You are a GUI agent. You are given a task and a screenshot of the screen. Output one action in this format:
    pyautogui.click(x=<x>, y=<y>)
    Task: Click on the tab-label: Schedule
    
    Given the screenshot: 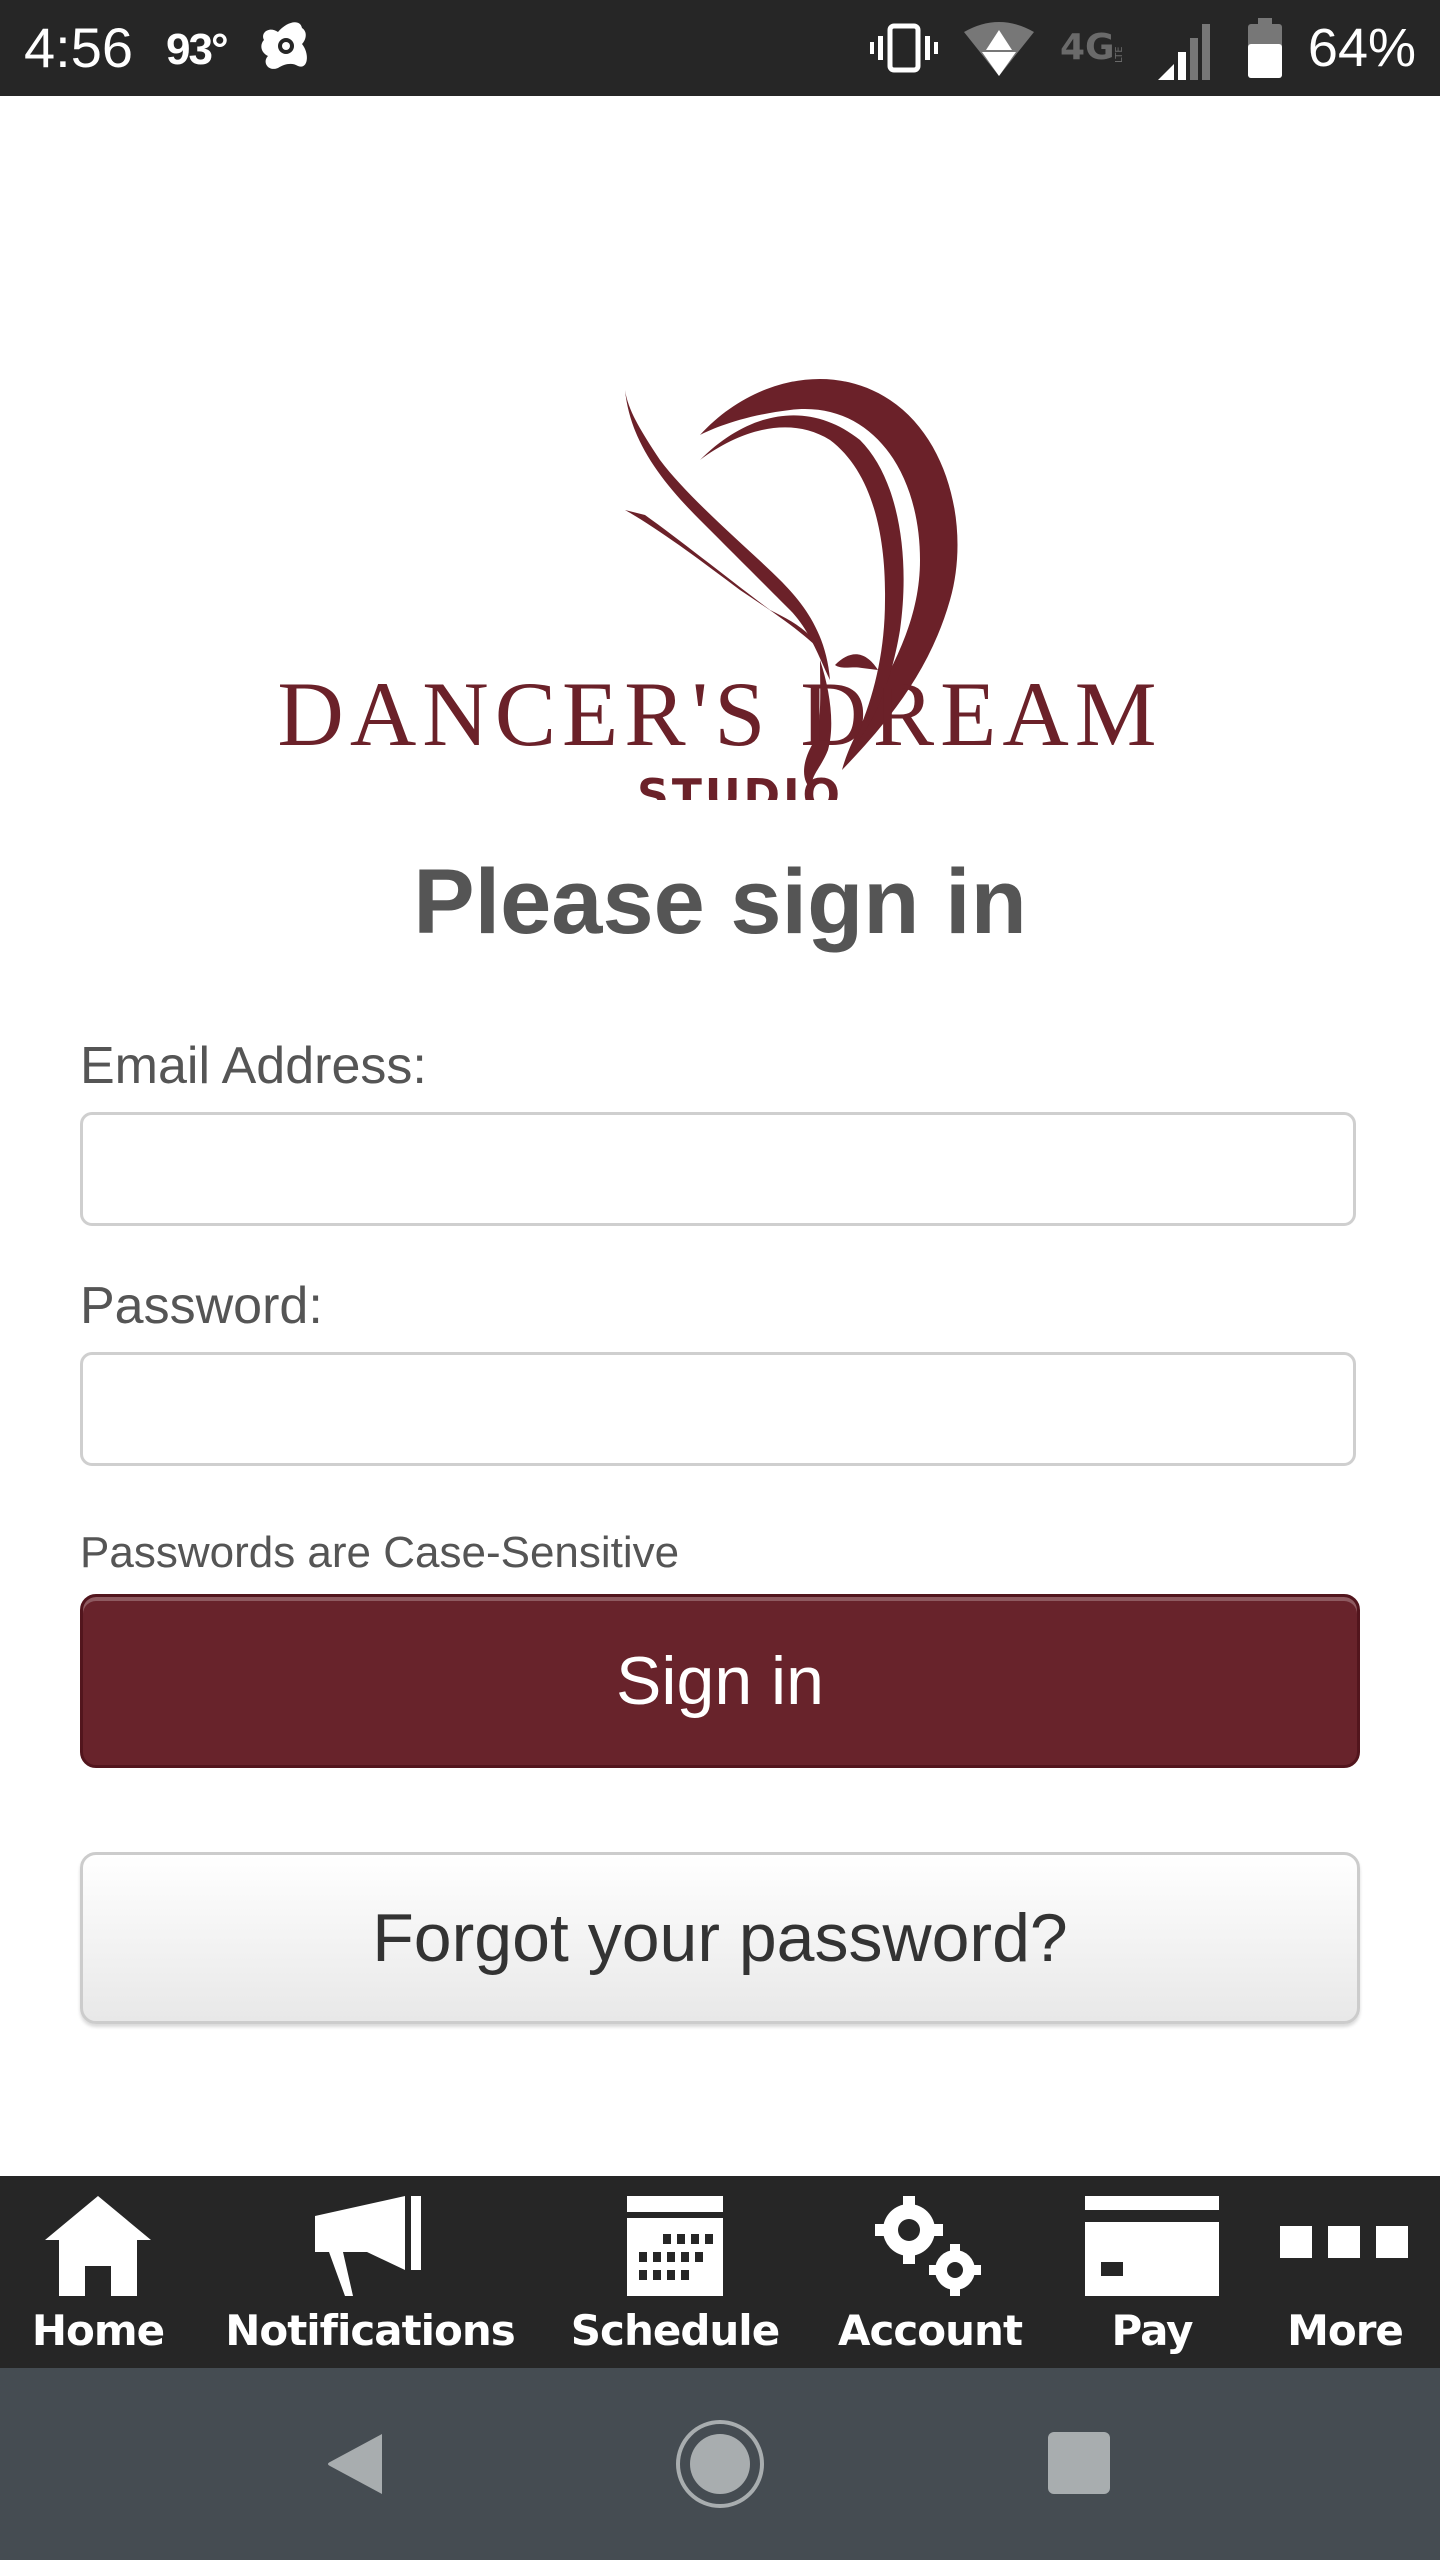 What is the action you would take?
    pyautogui.click(x=675, y=2330)
    